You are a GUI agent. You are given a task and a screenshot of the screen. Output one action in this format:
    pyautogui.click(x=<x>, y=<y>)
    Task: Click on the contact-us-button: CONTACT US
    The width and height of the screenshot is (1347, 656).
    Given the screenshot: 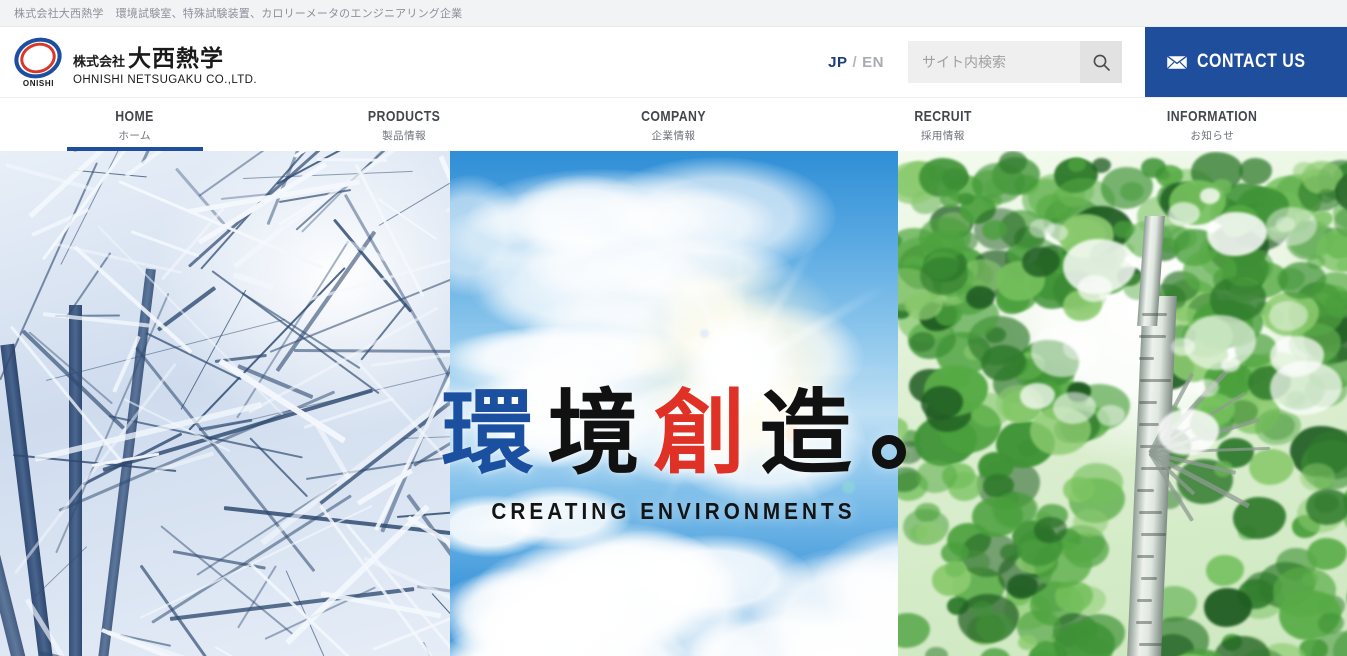 What is the action you would take?
    pyautogui.click(x=1246, y=62)
    